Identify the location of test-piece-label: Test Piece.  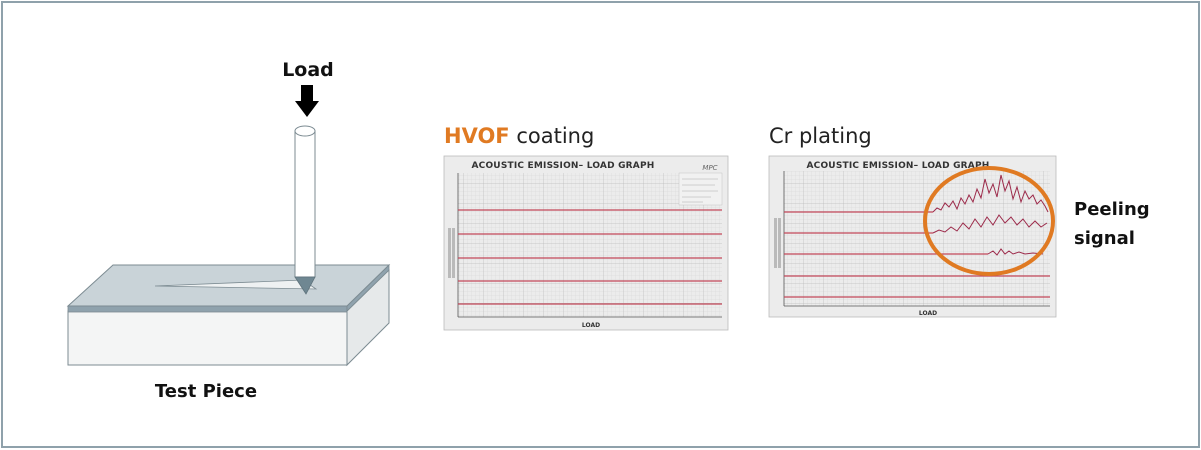
(206, 391).